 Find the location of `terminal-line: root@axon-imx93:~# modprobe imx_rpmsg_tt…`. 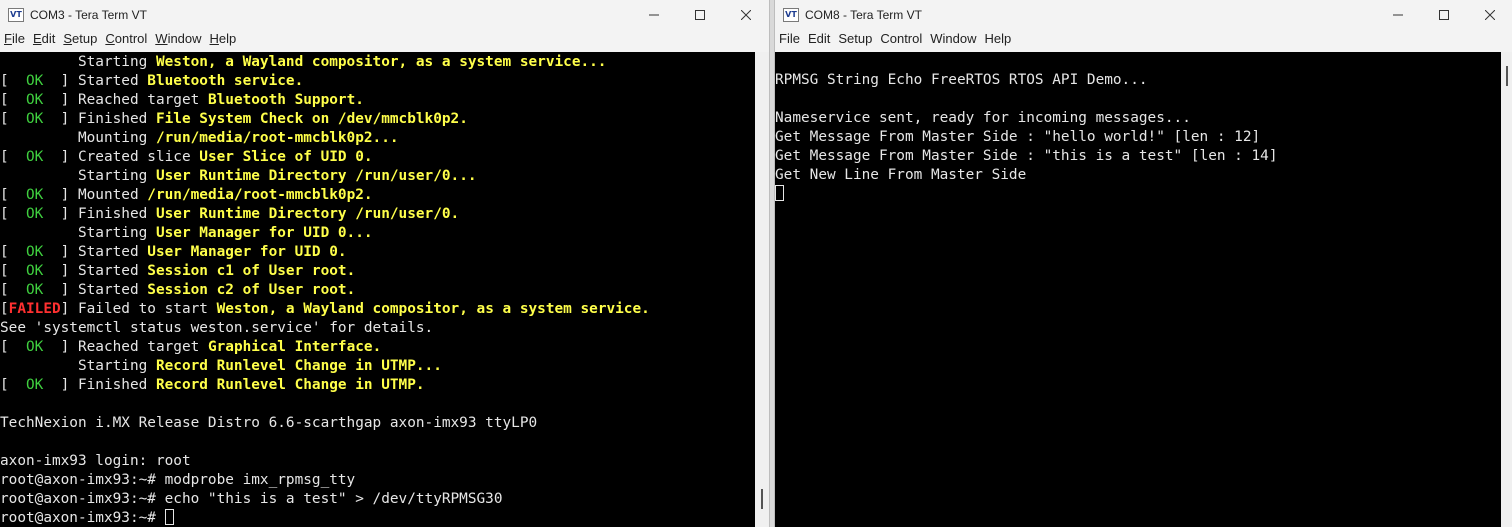

terminal-line: root@axon-imx93:~# modprobe imx_rpmsg_tt… is located at coordinates (377, 480).